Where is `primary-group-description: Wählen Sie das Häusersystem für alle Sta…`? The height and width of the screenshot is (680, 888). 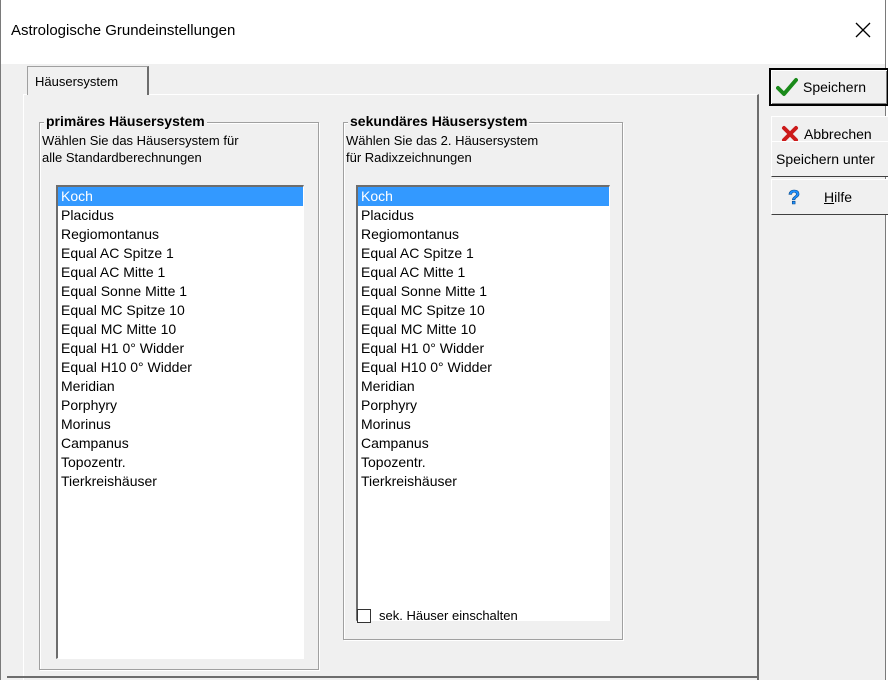 primary-group-description: Wählen Sie das Häusersystem für alle Sta… is located at coordinates (140, 149).